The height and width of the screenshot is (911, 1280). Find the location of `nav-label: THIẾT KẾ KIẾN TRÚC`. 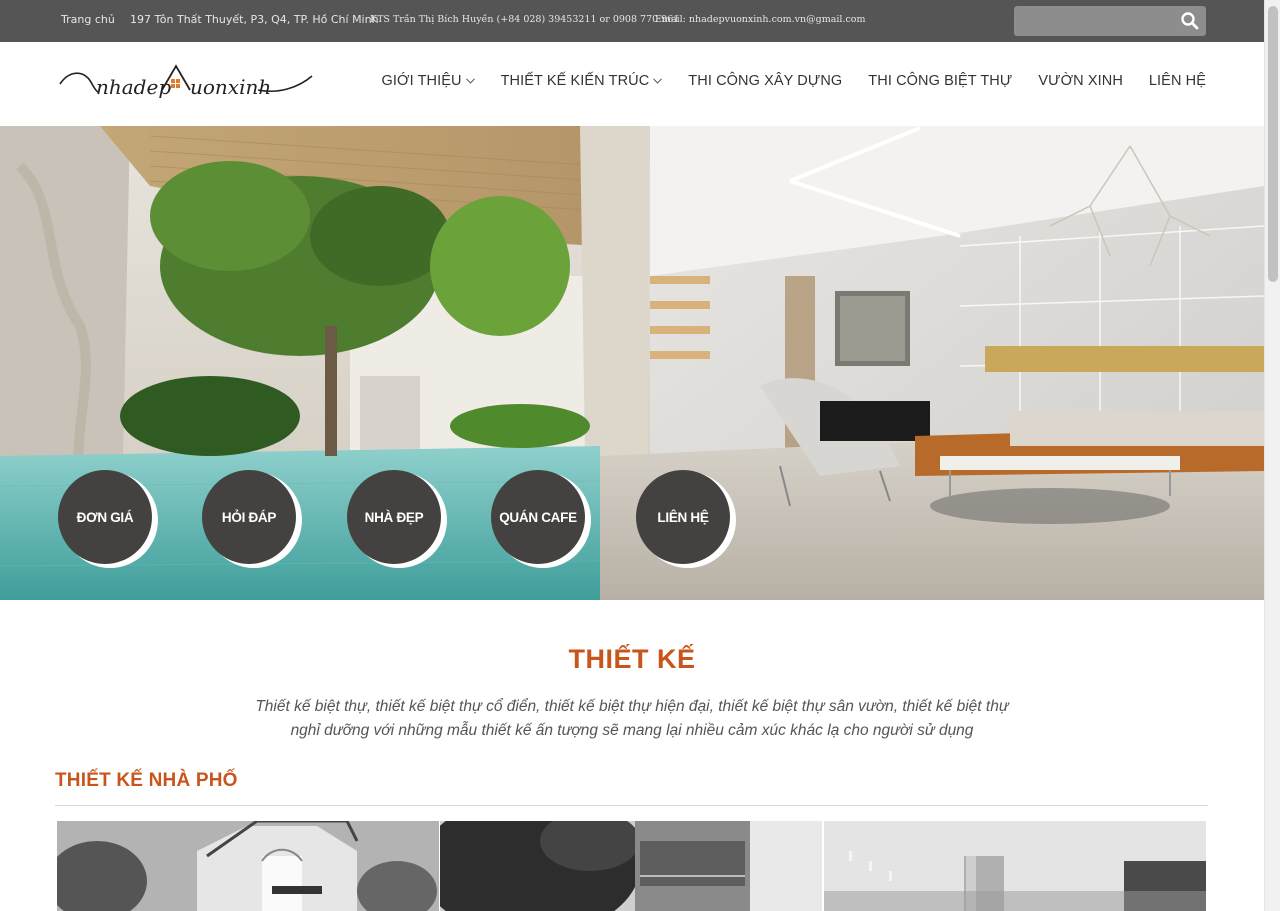

nav-label: THIẾT KẾ KIẾN TRÚC is located at coordinates (575, 81).